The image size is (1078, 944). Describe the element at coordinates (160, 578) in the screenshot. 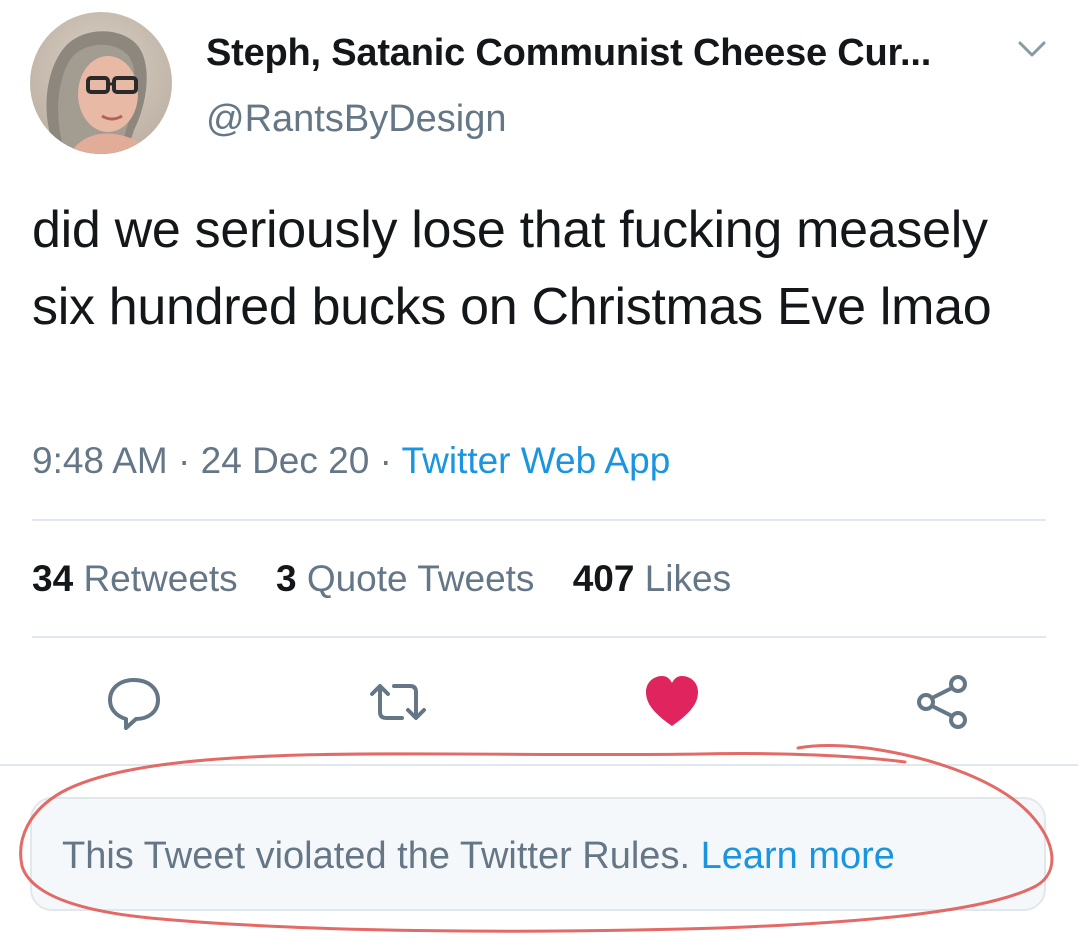

I see `retweets-label: Retweets` at that location.